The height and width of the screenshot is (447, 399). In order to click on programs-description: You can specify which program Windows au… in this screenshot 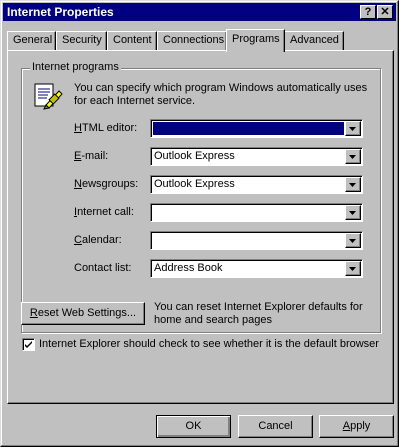, I will do `click(221, 94)`.